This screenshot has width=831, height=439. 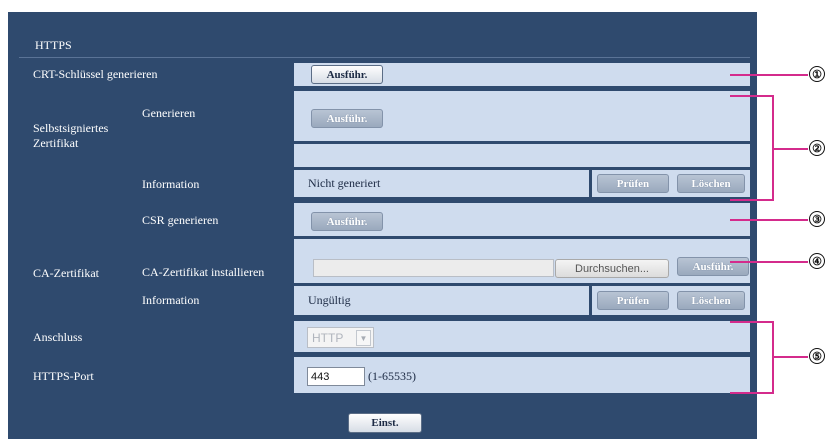 I want to click on callout-line-5a, so click(x=752, y=322).